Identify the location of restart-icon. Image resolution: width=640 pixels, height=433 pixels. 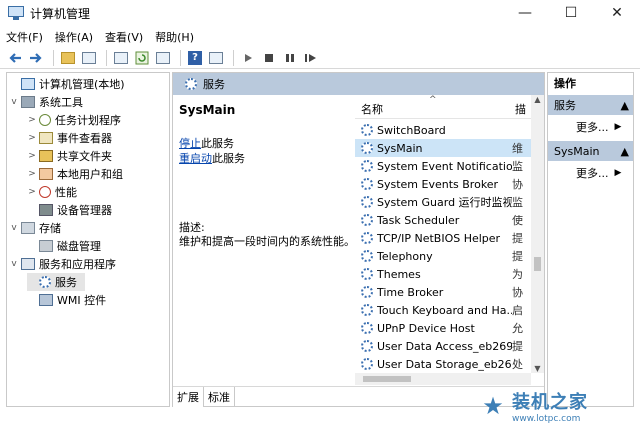
(311, 58).